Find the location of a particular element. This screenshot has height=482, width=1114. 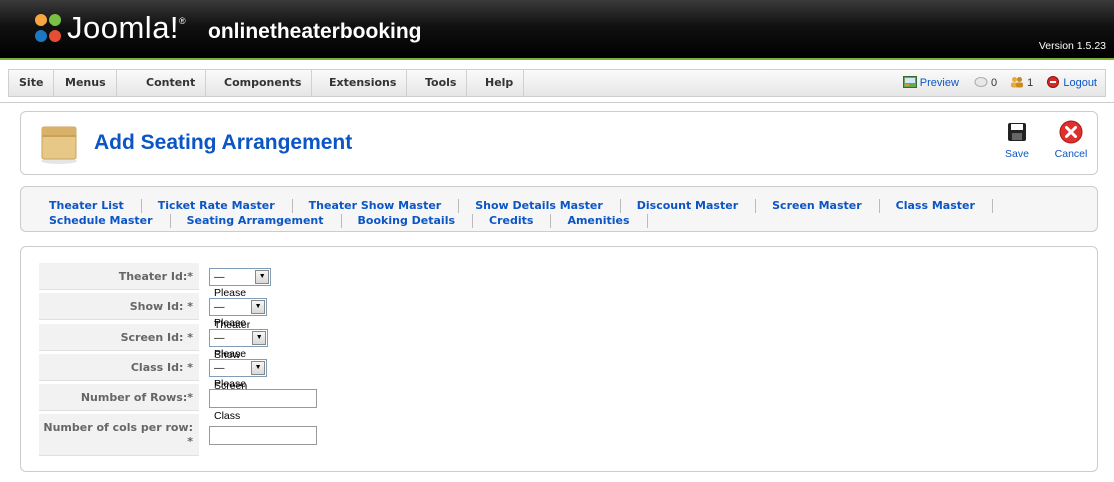

messages-icon is located at coordinates (981, 82).